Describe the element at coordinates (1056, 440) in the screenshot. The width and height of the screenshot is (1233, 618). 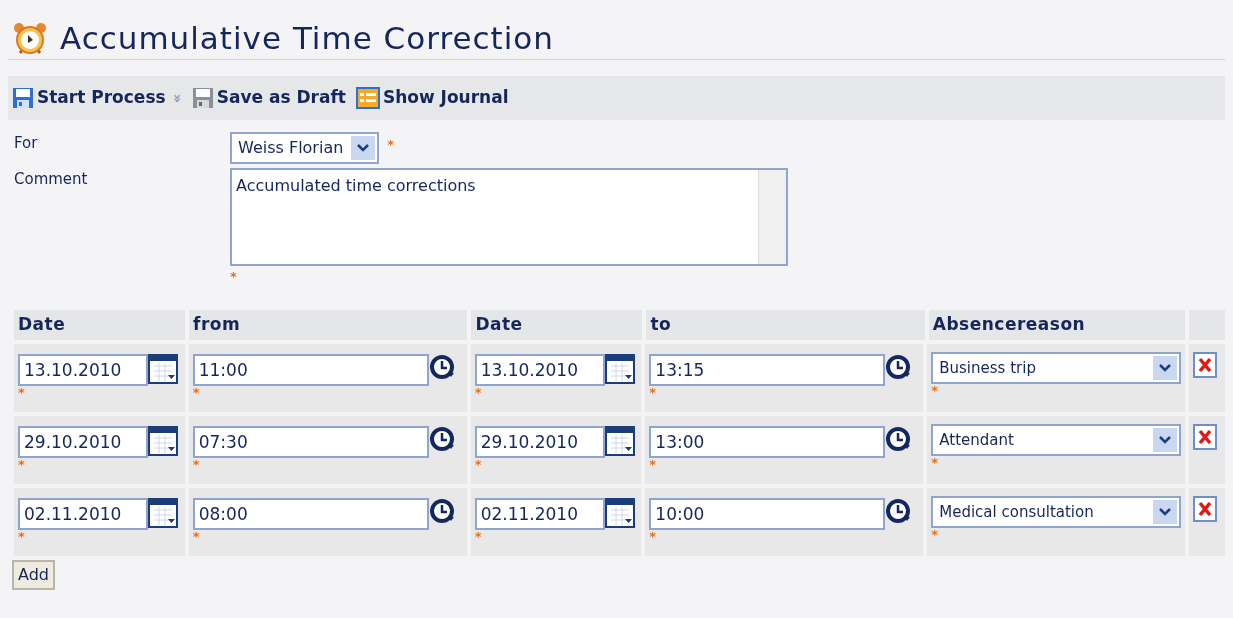
I see `reason-dropdown: Attendant` at that location.